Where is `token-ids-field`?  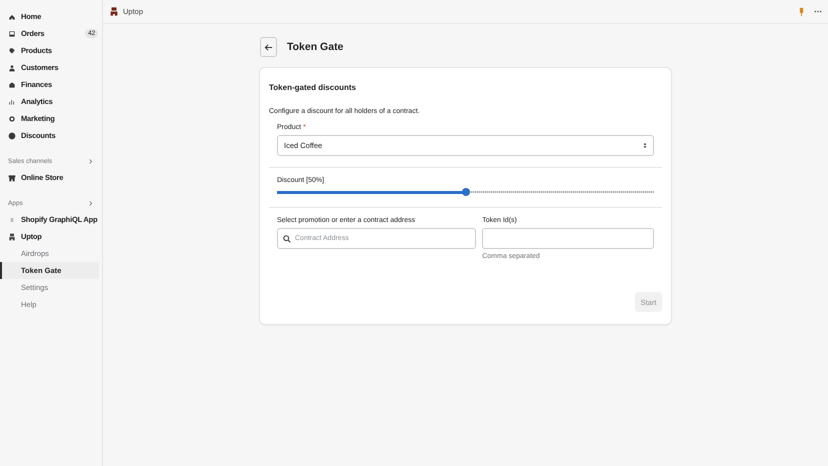
token-ids-field is located at coordinates (568, 238).